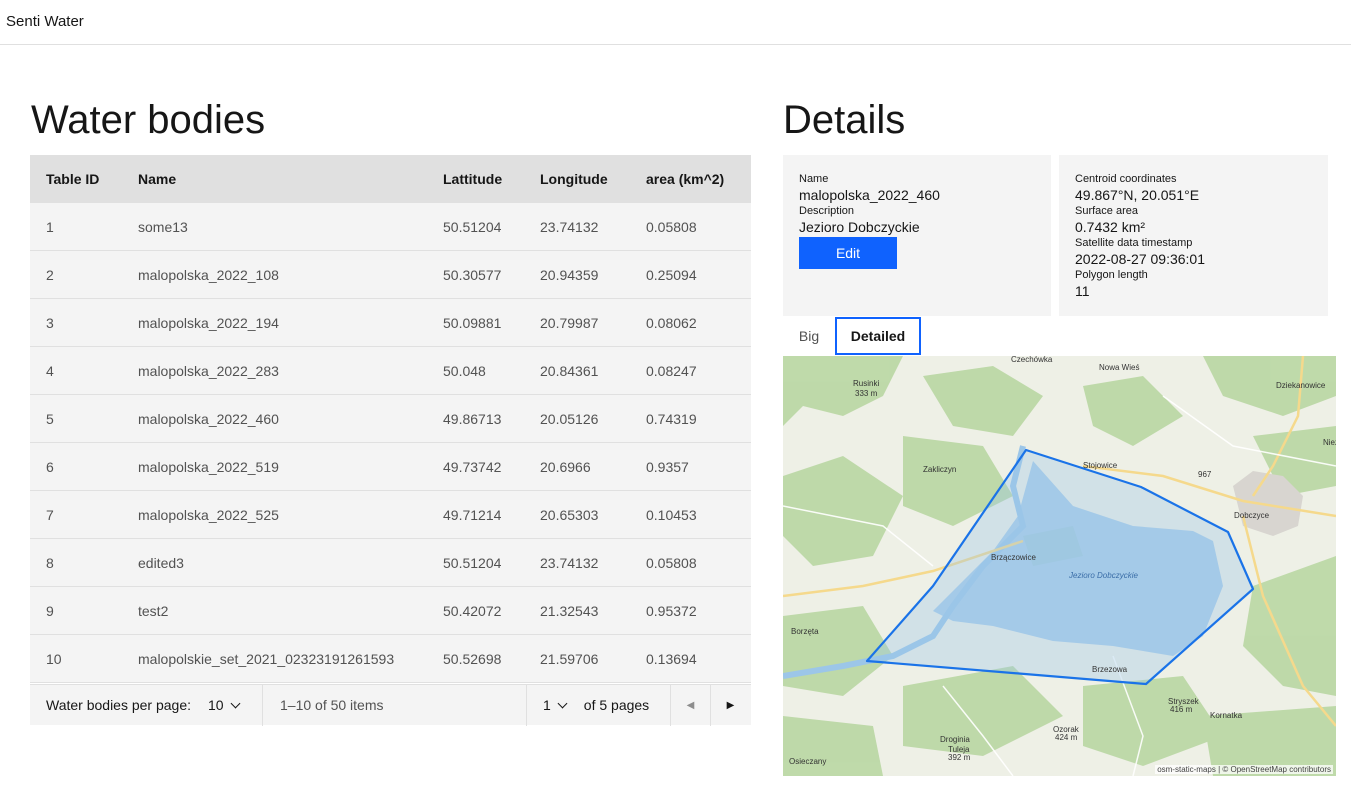  Describe the element at coordinates (555, 705) in the screenshot. I see `page-select: 1` at that location.